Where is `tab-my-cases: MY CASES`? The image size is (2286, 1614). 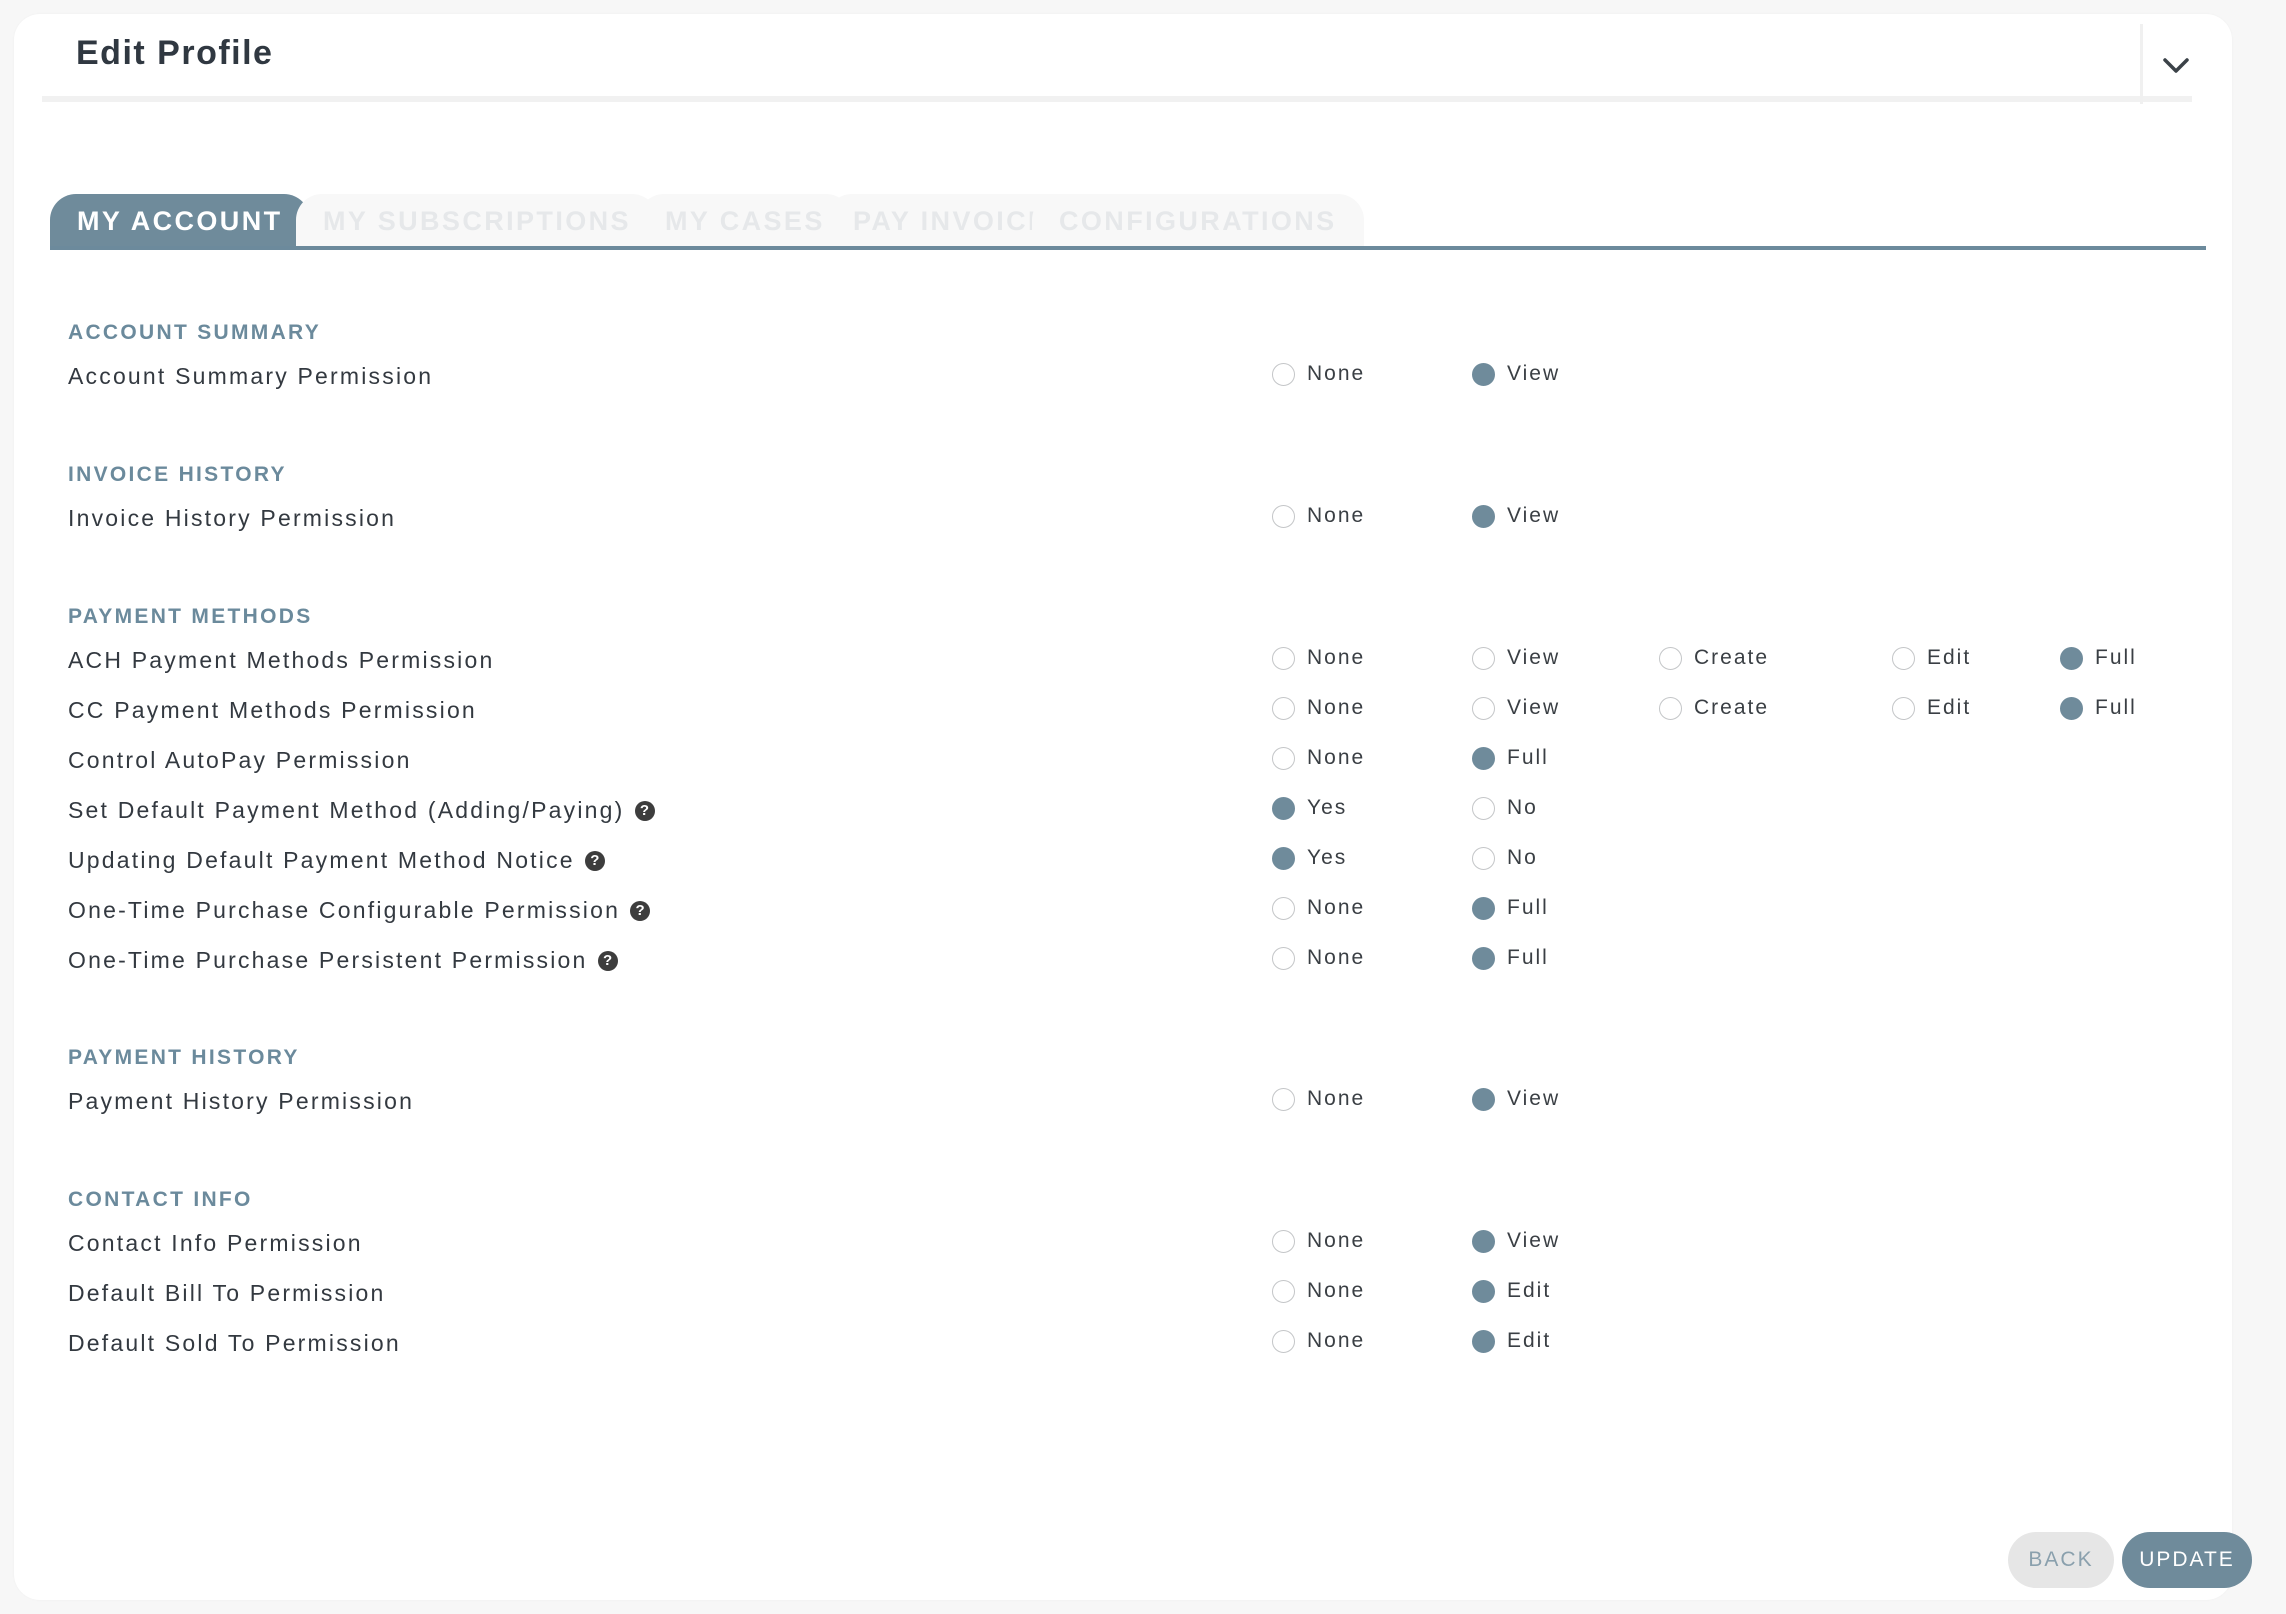
tab-my-cases: MY CASES is located at coordinates (745, 220).